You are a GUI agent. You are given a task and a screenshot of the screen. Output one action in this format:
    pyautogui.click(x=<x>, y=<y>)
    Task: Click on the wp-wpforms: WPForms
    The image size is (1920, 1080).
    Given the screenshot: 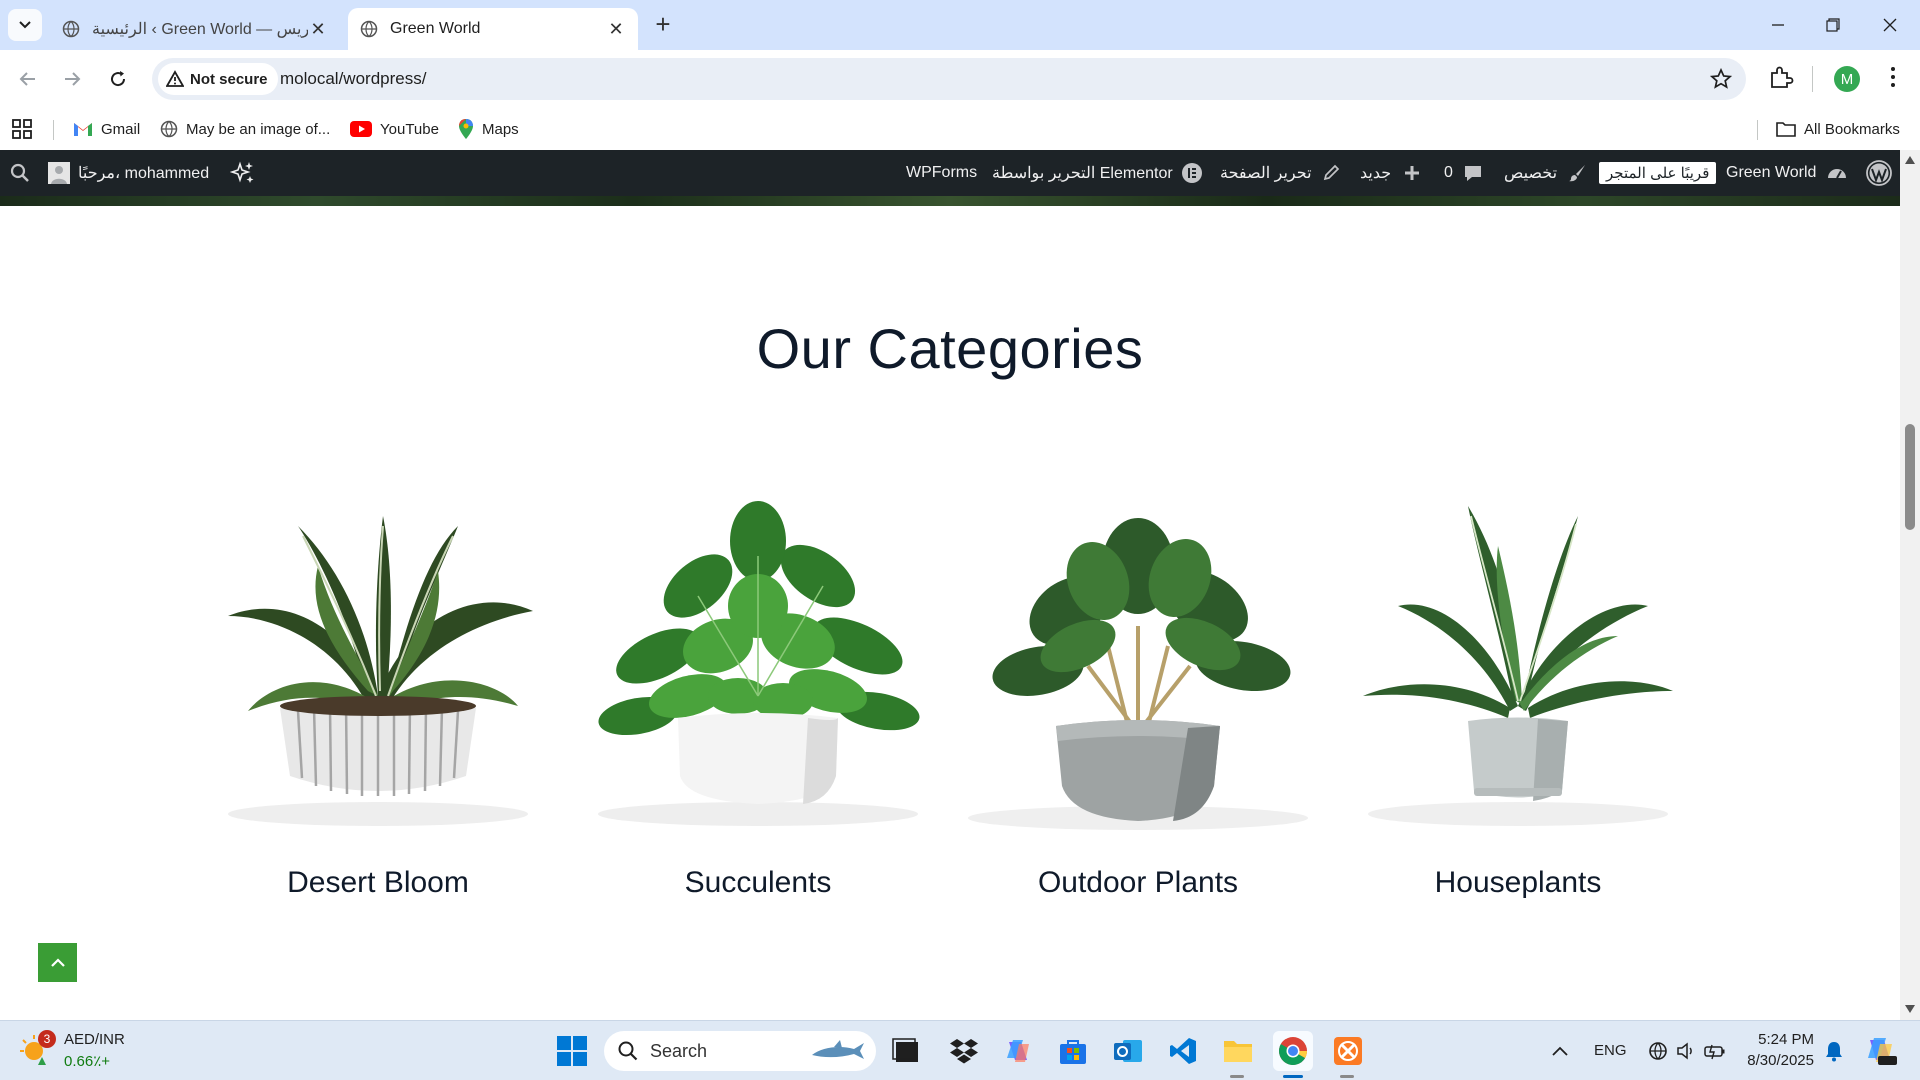 What is the action you would take?
    pyautogui.click(x=941, y=173)
    